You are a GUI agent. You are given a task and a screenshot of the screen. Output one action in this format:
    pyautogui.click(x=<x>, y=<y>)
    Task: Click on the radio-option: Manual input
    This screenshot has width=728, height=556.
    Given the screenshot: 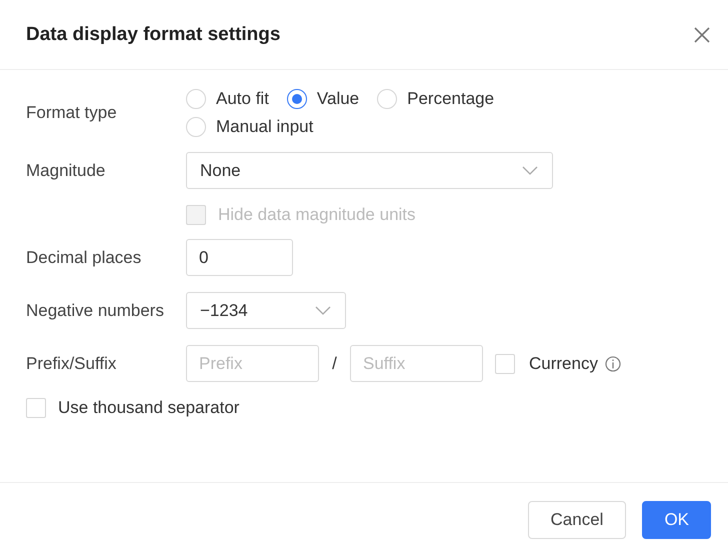 What is the action you would take?
    pyautogui.click(x=250, y=127)
    